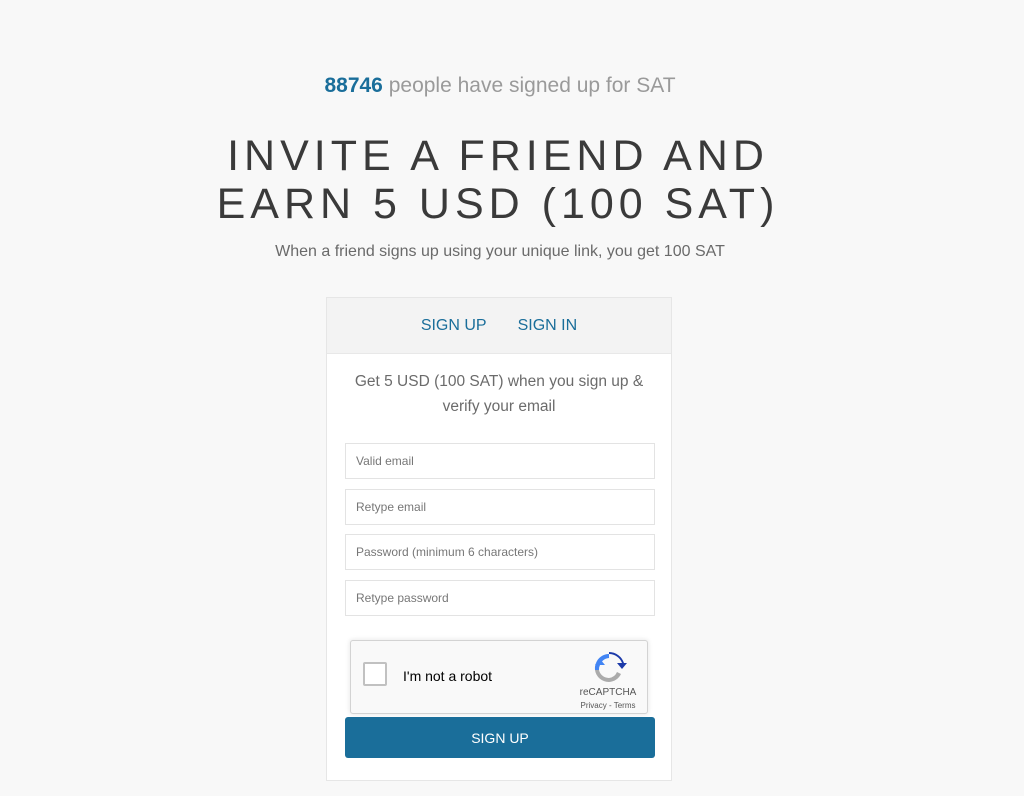 The width and height of the screenshot is (1024, 796). I want to click on password-field, so click(500, 552).